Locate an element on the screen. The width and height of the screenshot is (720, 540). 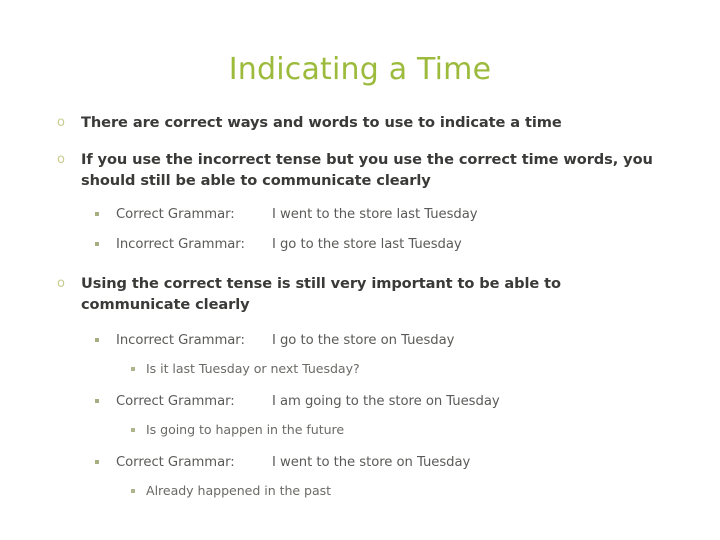
grammar-example: I go to the store on Tuesday is located at coordinates (363, 340).